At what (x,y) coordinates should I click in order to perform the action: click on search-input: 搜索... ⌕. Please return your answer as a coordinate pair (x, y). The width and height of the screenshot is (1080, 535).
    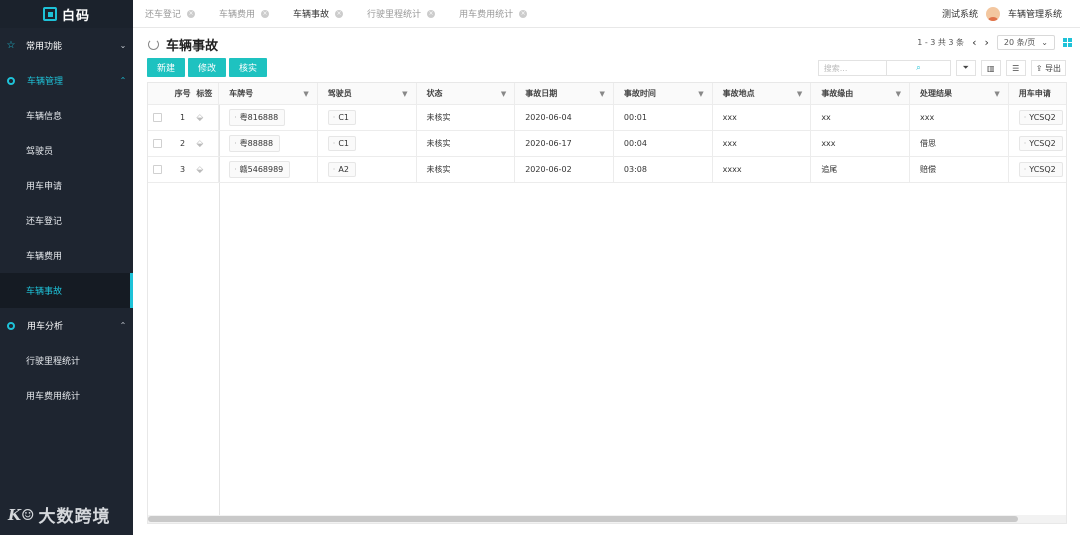
    Looking at the image, I should click on (884, 68).